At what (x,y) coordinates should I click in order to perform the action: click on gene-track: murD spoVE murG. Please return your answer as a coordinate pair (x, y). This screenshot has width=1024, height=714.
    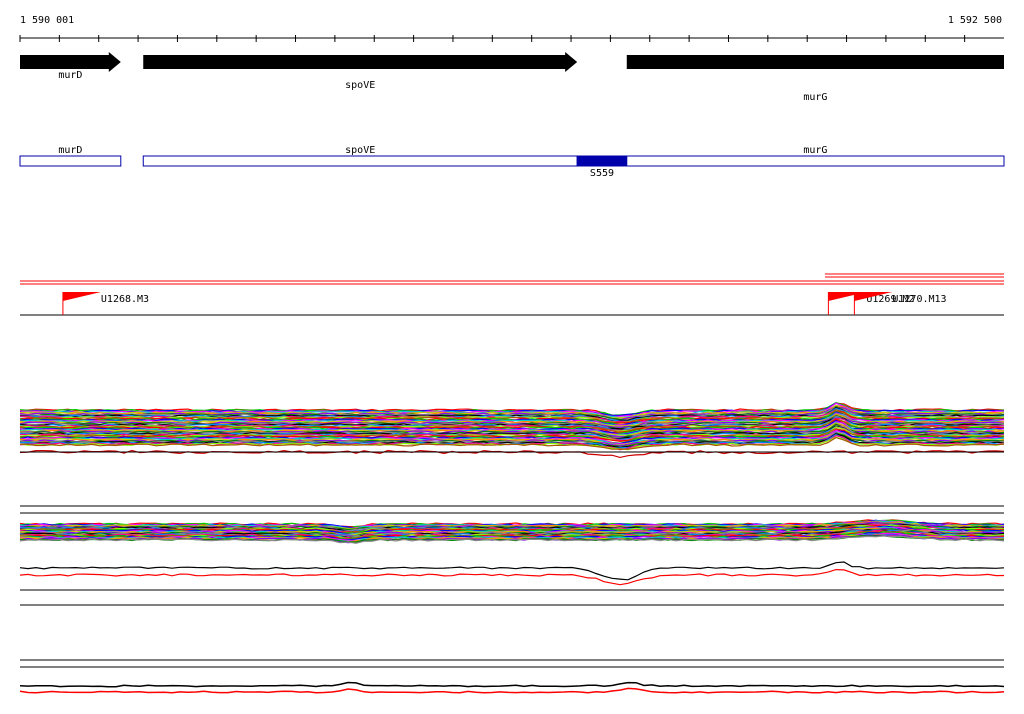
    Looking at the image, I should click on (512, 77).